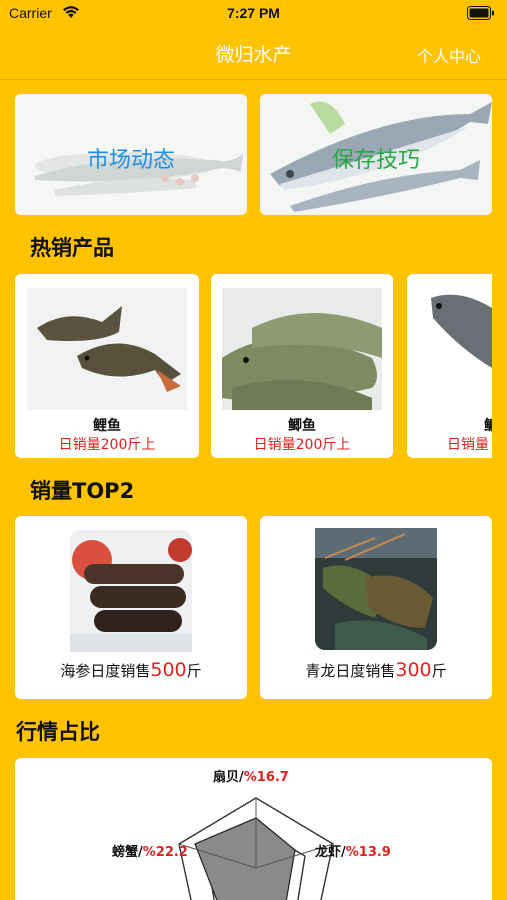  What do you see at coordinates (127, 852) in the screenshot?
I see `radar-label-name: 螃蟹/` at bounding box center [127, 852].